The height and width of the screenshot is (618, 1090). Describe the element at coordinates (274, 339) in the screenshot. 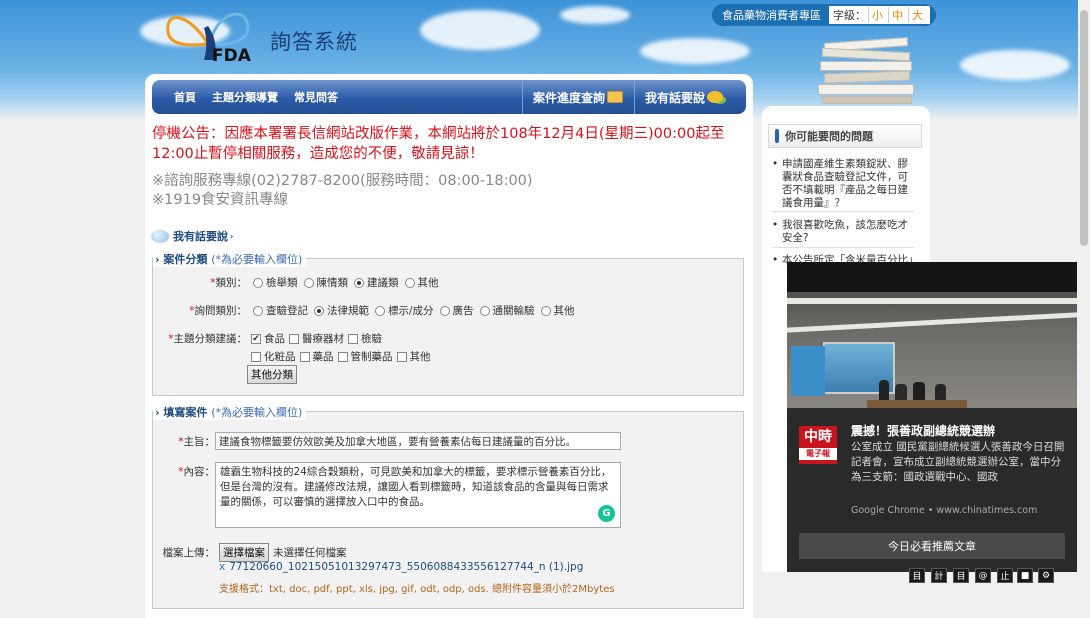

I see `checkbox-food-label: 食品` at that location.